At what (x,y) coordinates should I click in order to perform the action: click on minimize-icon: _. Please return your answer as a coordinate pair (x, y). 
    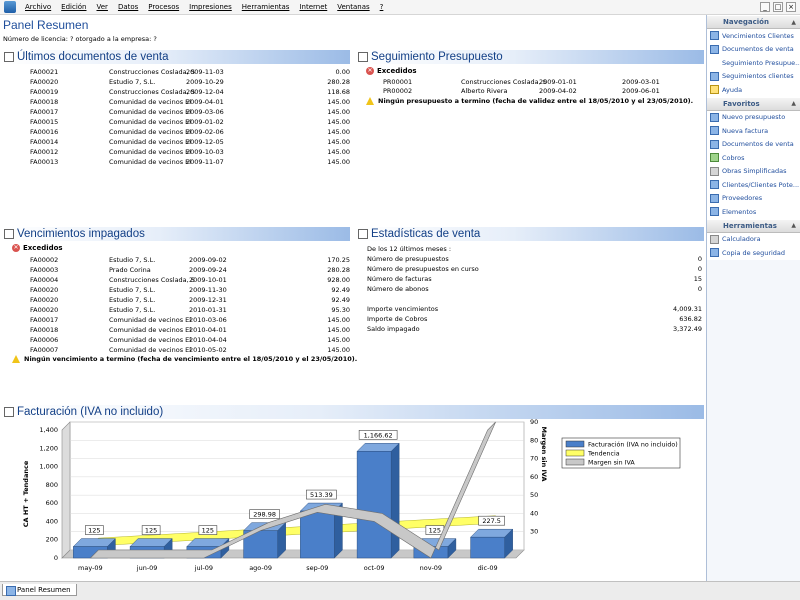
    Looking at the image, I should click on (765, 7).